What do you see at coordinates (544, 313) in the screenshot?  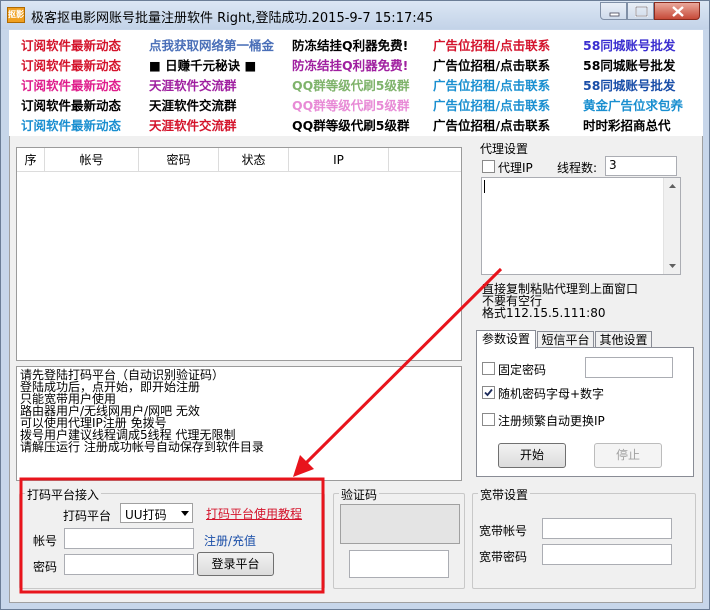 I see `proxy-hint-3: 格式112.15.5.111:80` at bounding box center [544, 313].